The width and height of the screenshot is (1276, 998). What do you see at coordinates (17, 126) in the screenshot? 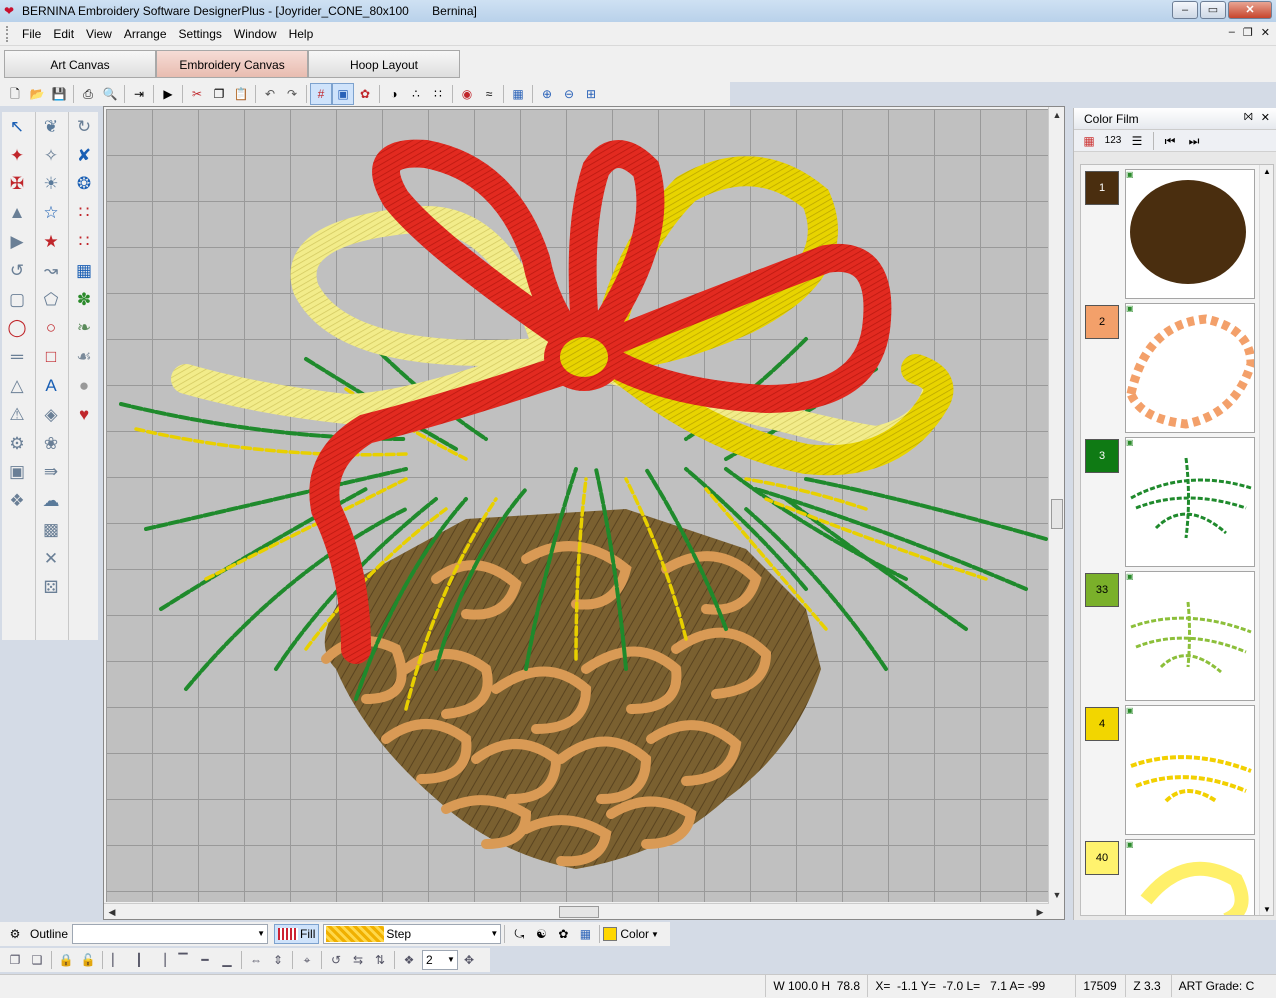
I see `select-arrow-icon: ↖` at bounding box center [17, 126].